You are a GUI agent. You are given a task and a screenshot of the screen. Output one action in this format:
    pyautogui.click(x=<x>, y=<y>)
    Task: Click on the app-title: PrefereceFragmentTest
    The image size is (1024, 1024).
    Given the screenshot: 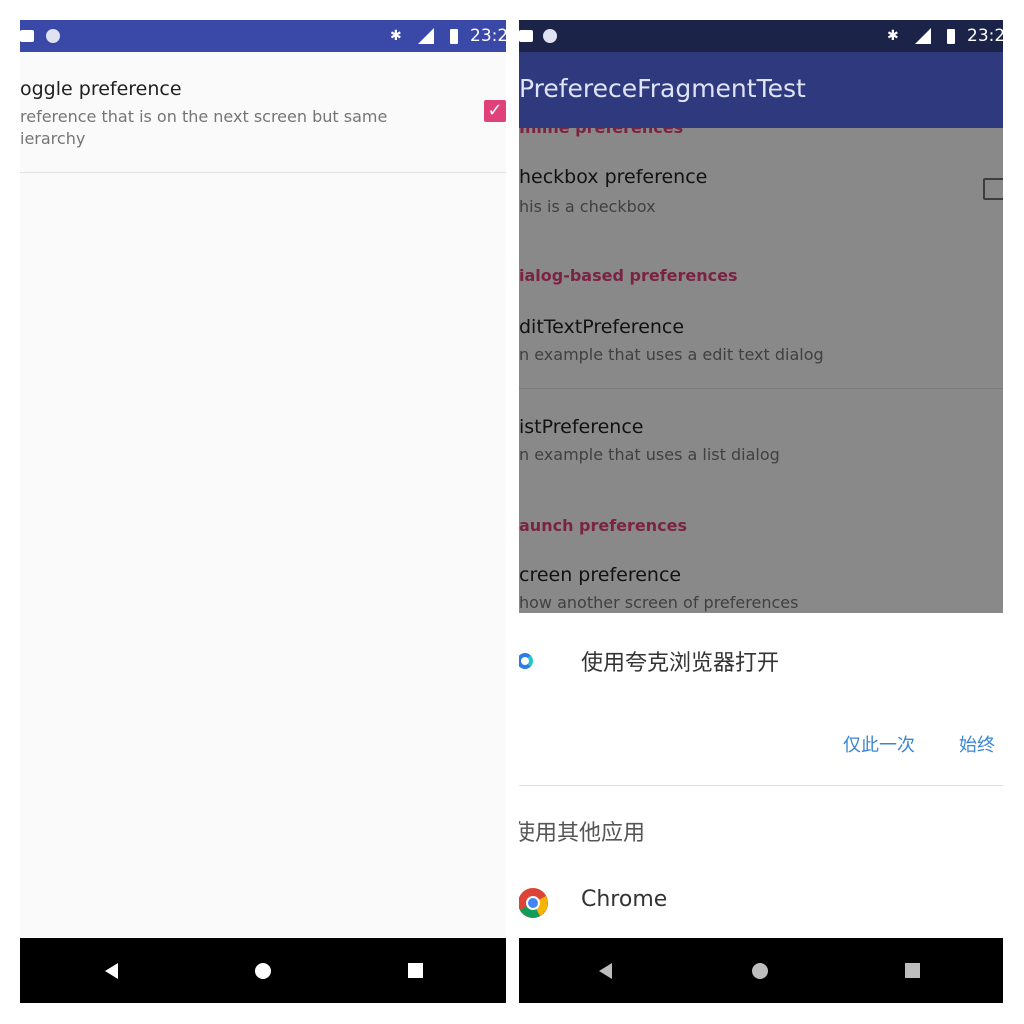 What is the action you would take?
    pyautogui.click(x=662, y=88)
    